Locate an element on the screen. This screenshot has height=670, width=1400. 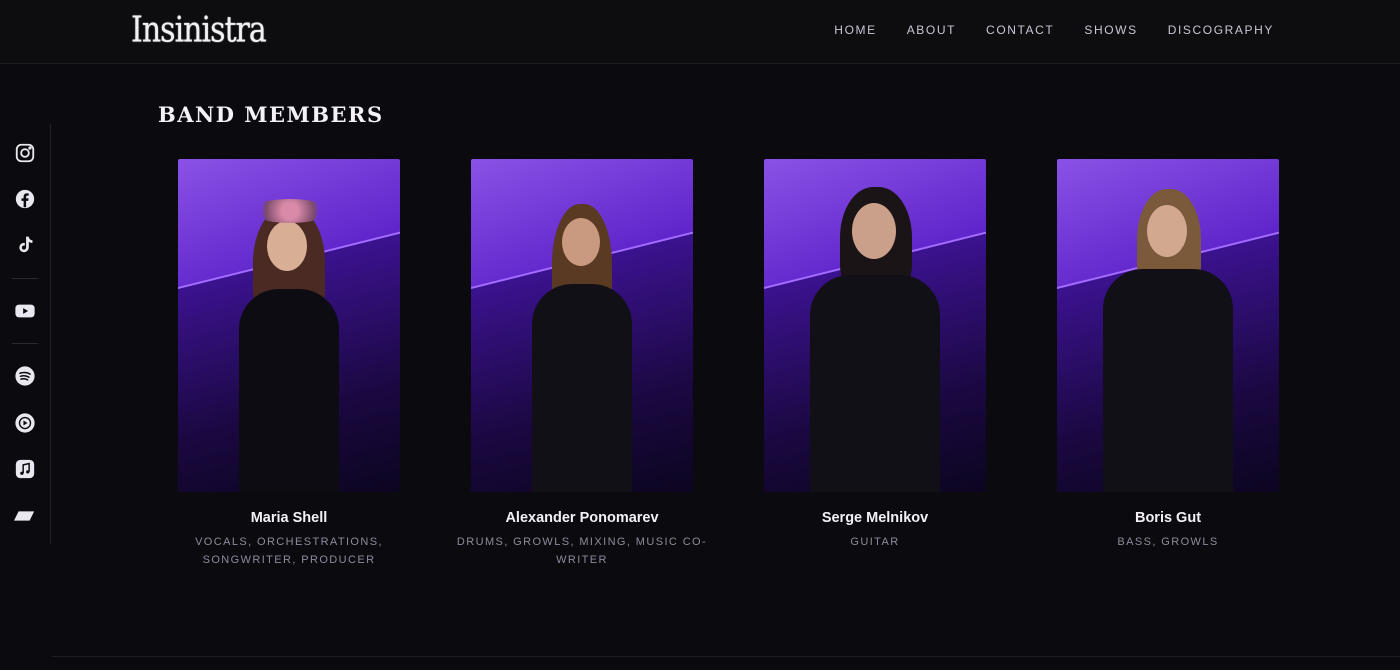
member-name: Boris Gut is located at coordinates (1168, 518).